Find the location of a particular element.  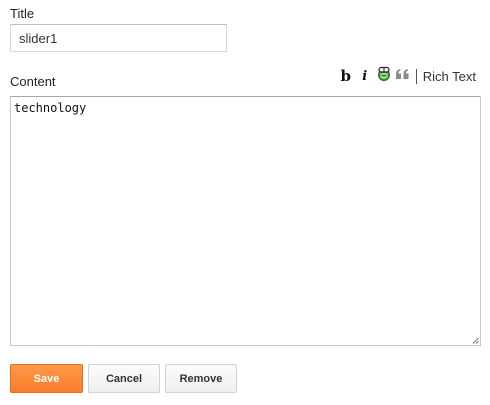

content-label: Content is located at coordinates (33, 81).